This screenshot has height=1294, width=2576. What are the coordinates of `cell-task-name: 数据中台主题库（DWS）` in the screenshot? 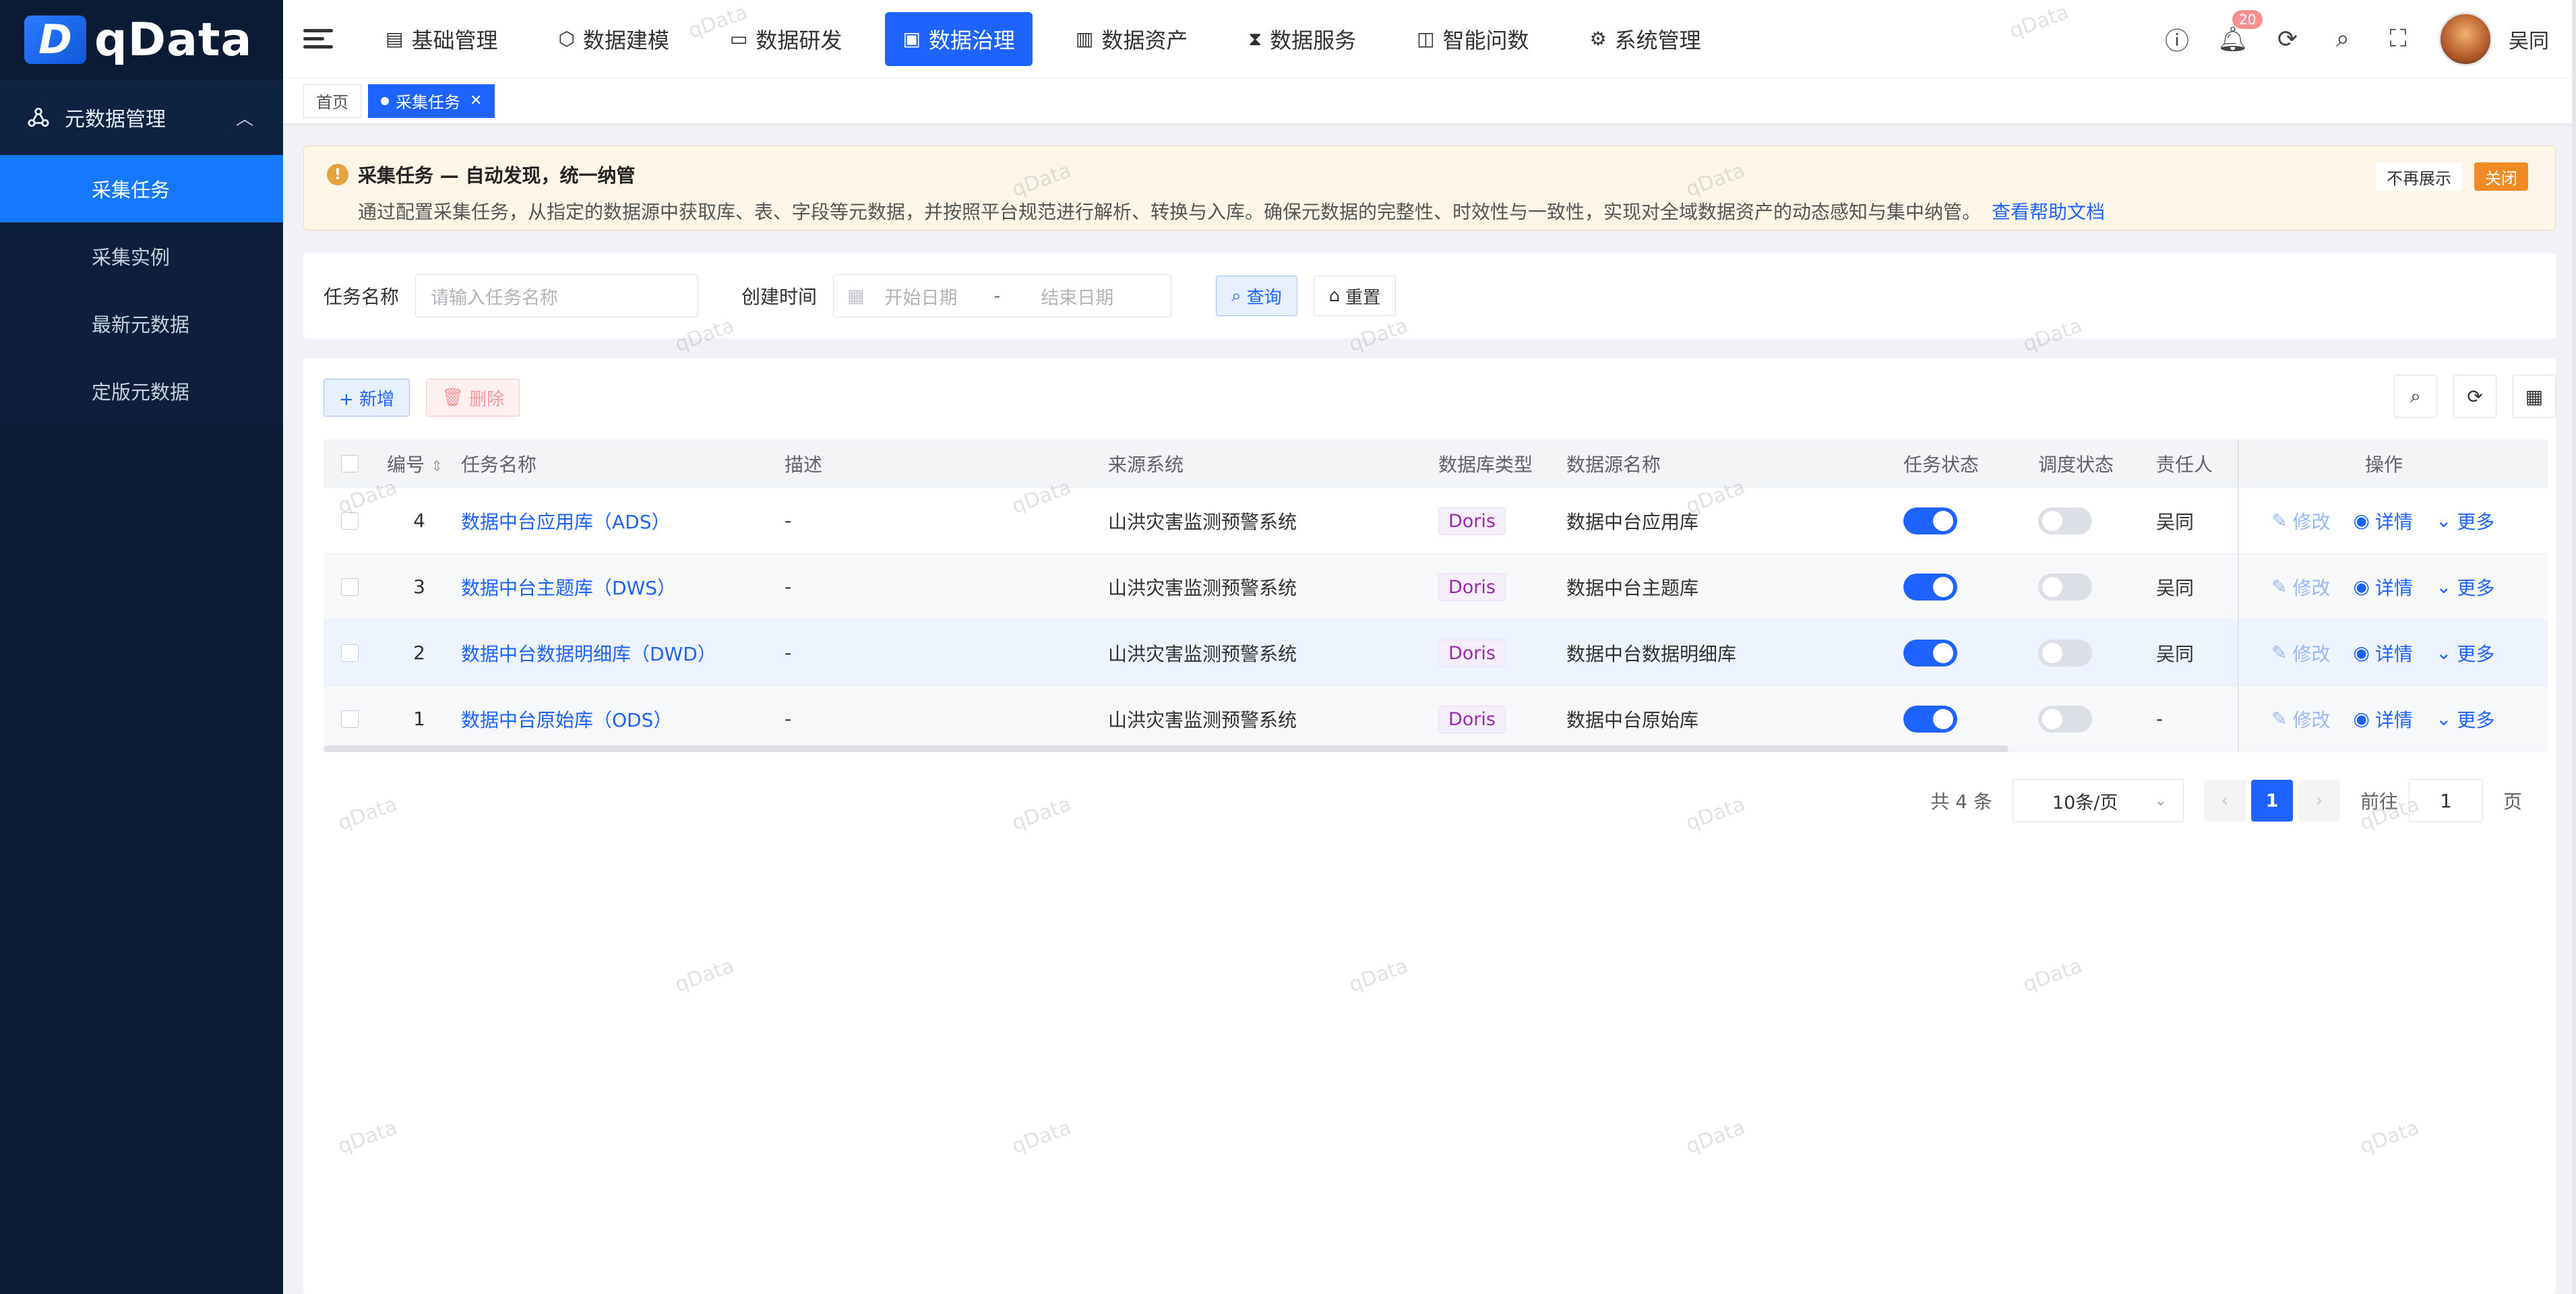 It's located at (613, 587).